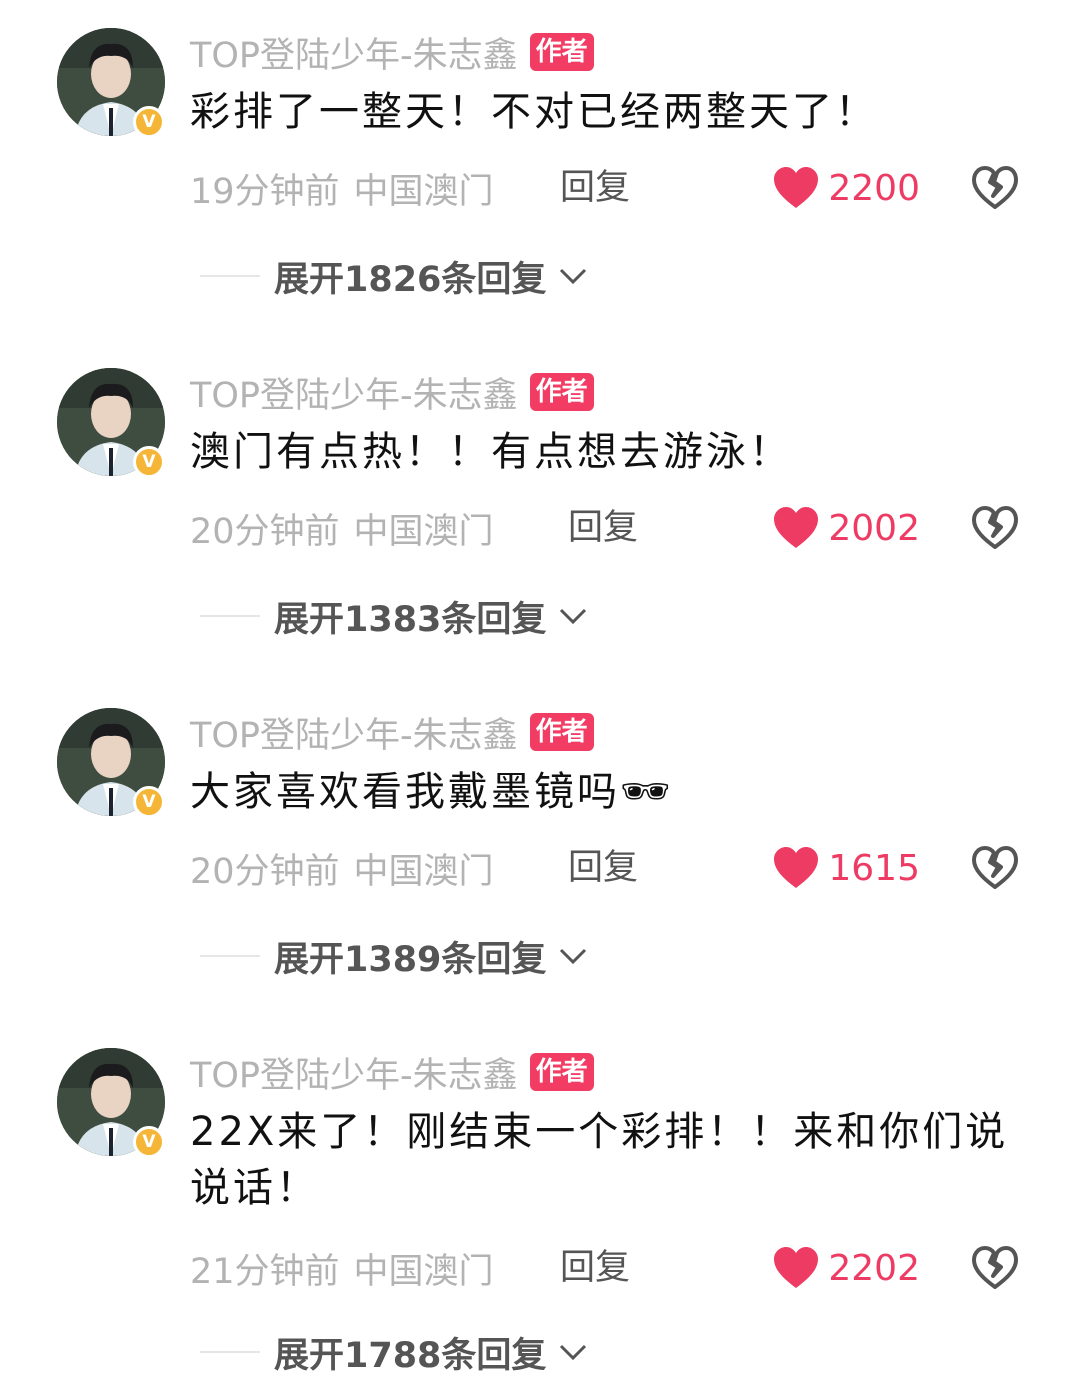 This screenshot has width=1080, height=1388. I want to click on expand-replies-button: 展开1389条回复, so click(394, 956).